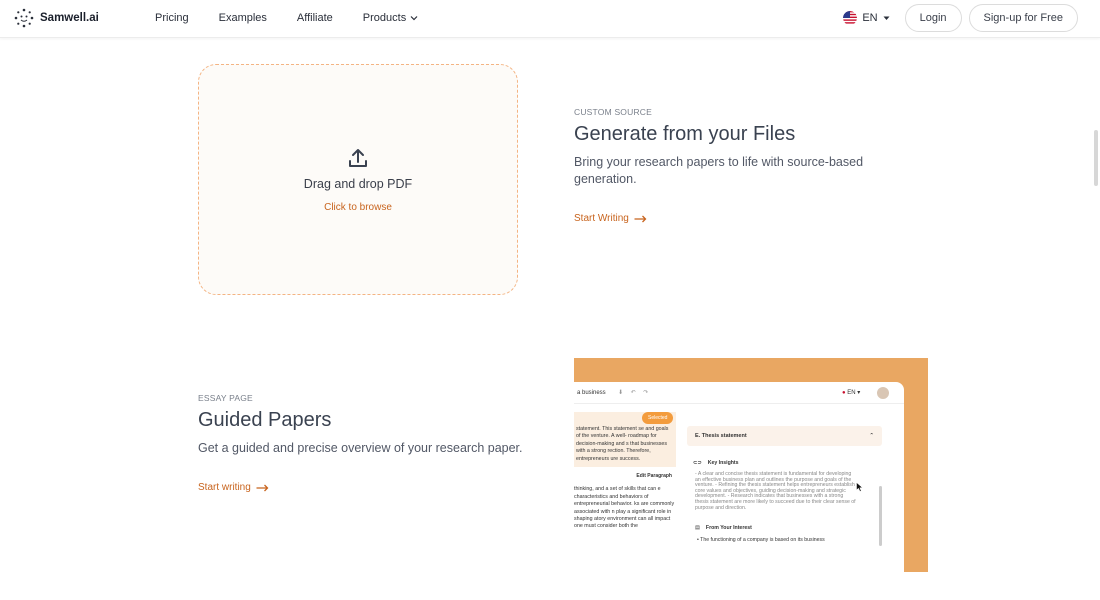 This screenshot has width=1100, height=600. I want to click on language-selector: EN, so click(866, 18).